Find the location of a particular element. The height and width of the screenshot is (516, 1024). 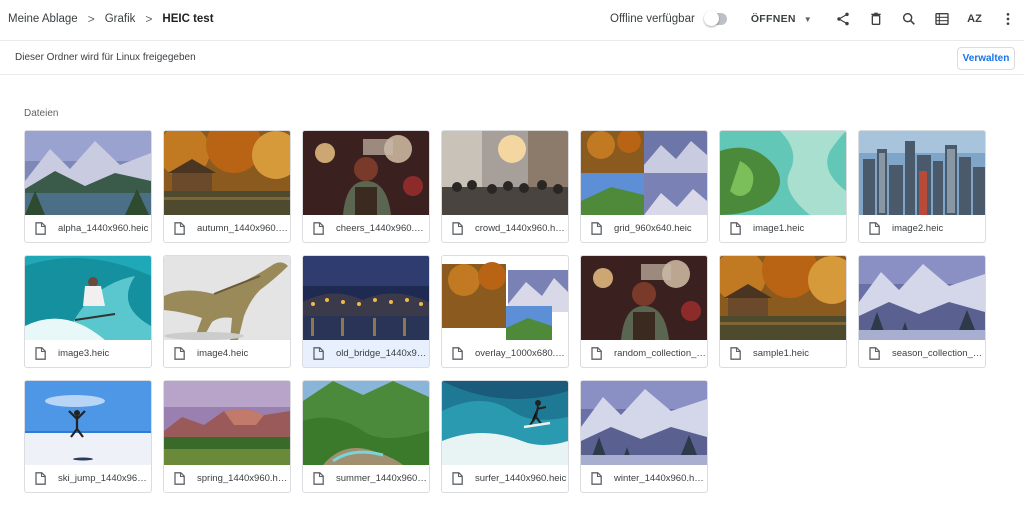

file-caption: spring_1440x960.heic is located at coordinates (227, 478).